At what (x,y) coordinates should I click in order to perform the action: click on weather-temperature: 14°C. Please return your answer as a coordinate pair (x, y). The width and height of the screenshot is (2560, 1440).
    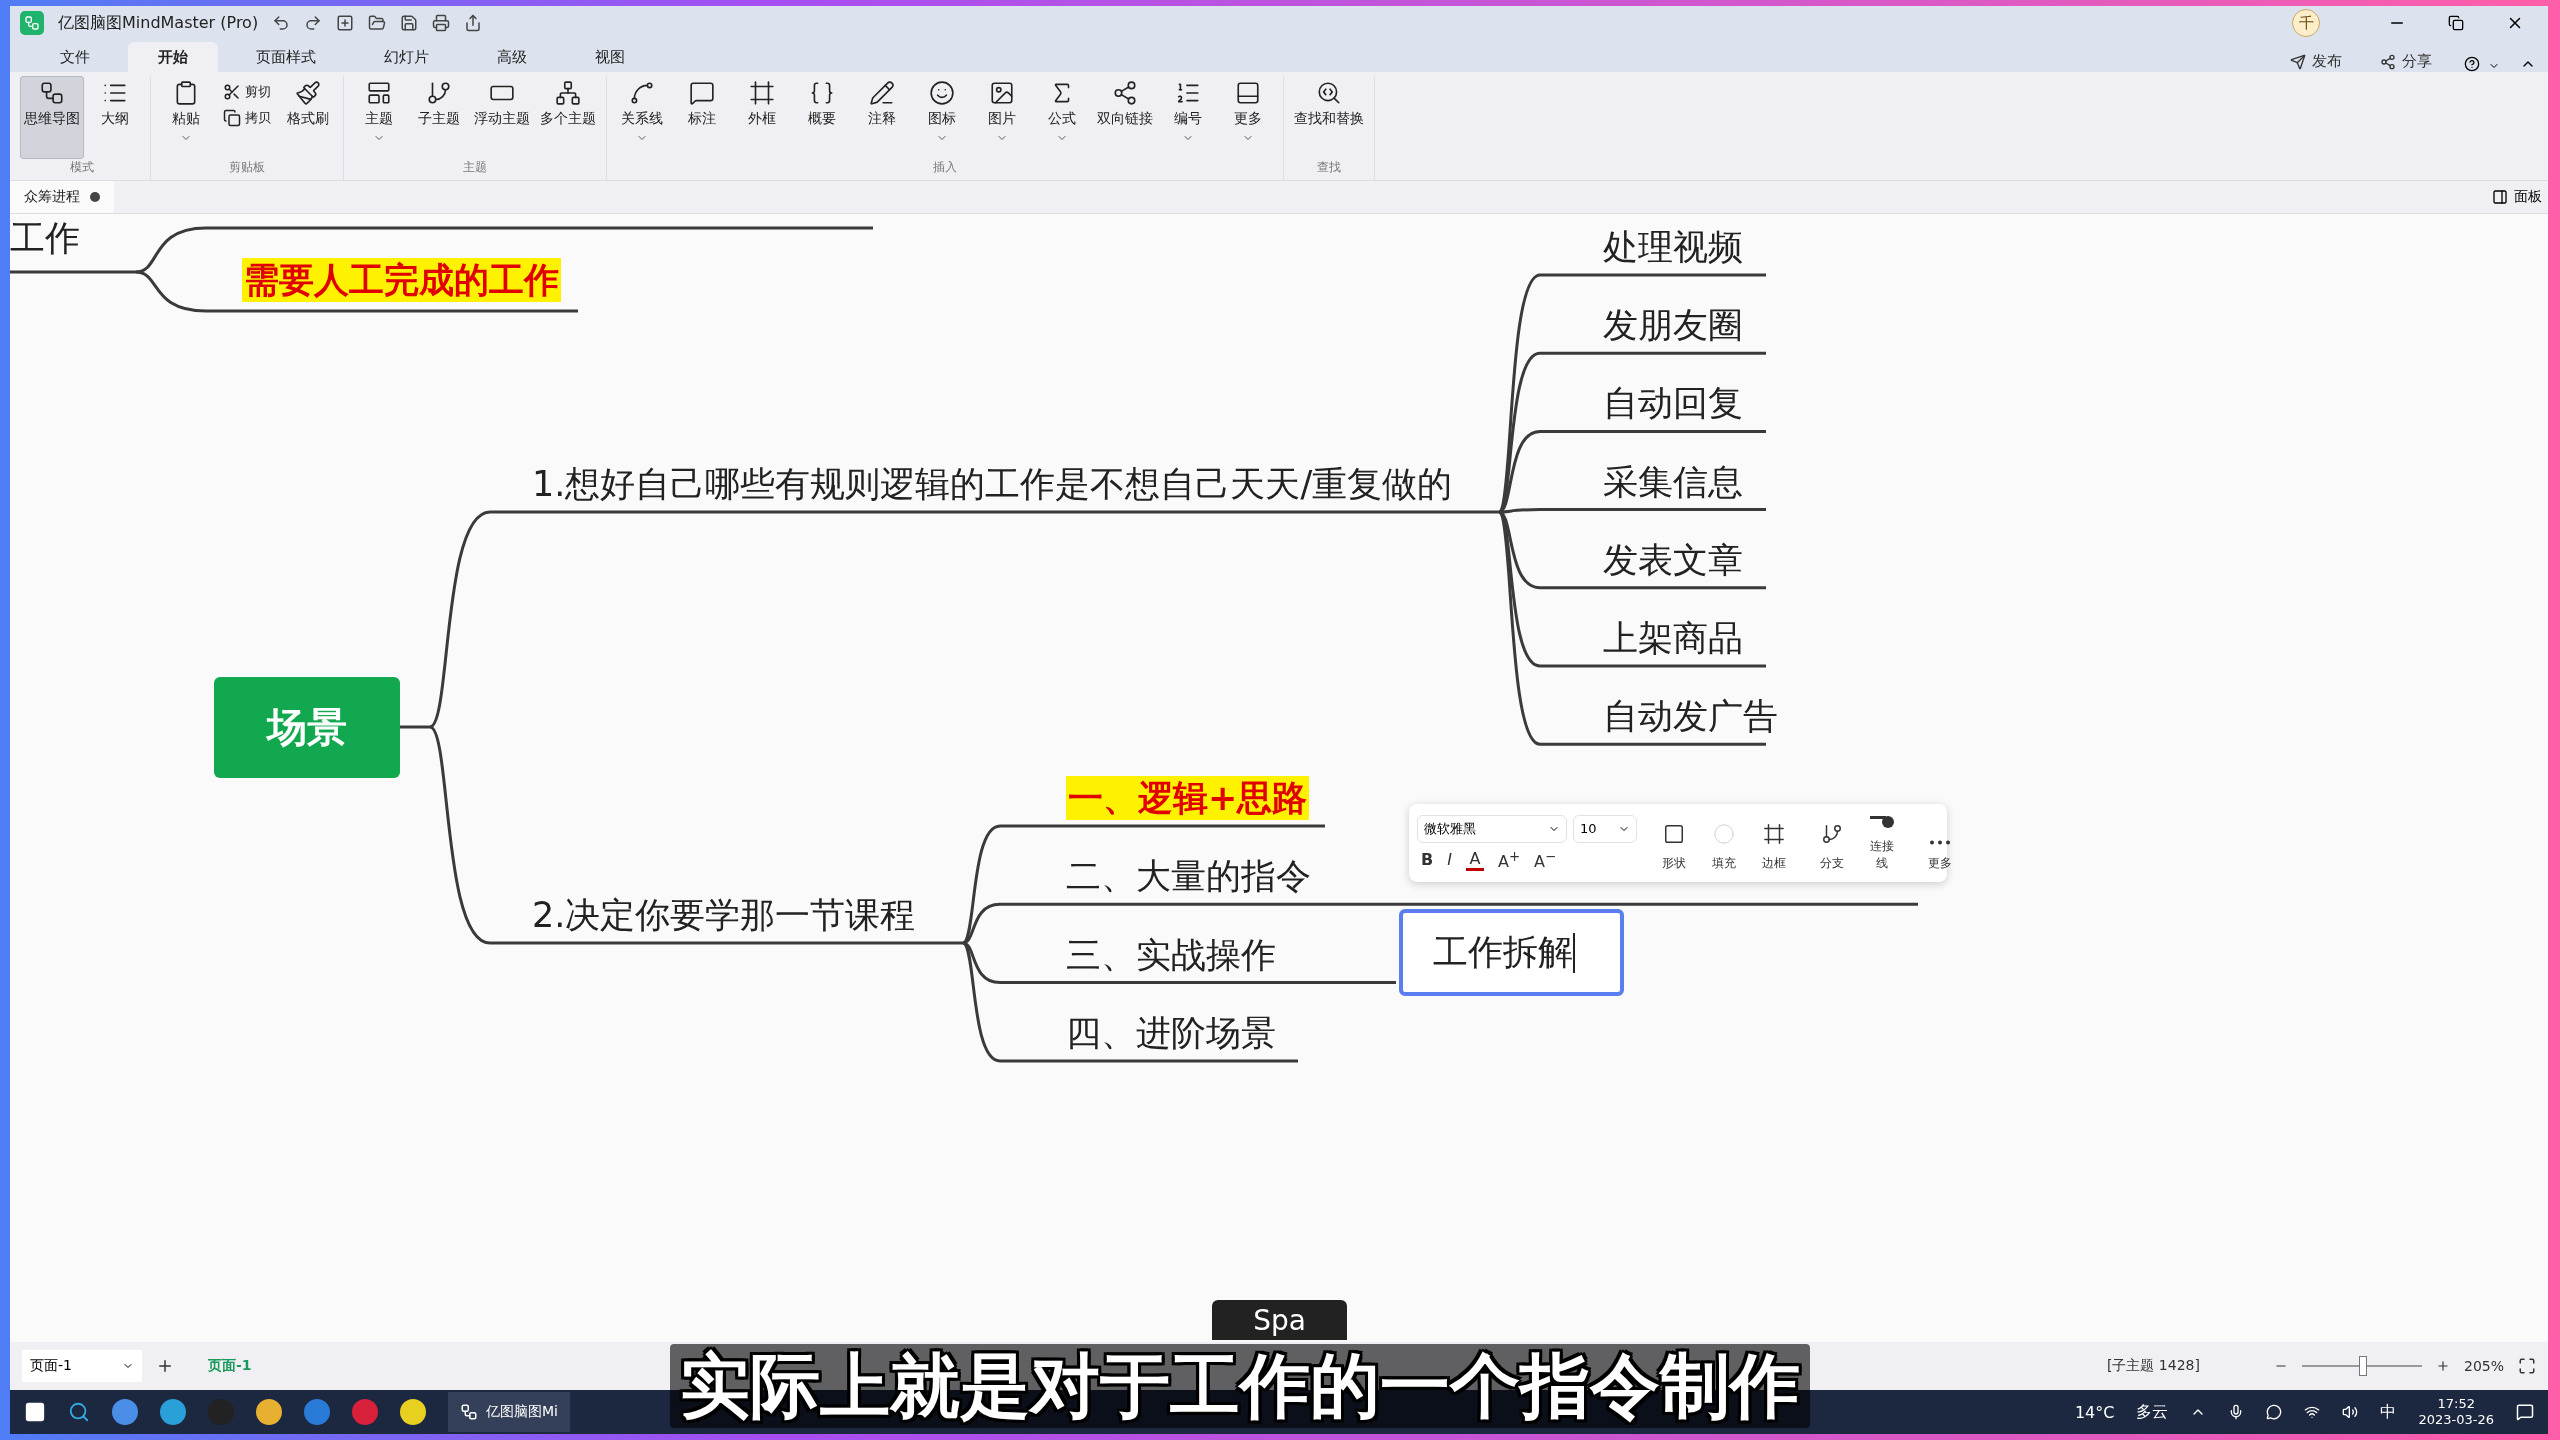
    Looking at the image, I should click on (2094, 1412).